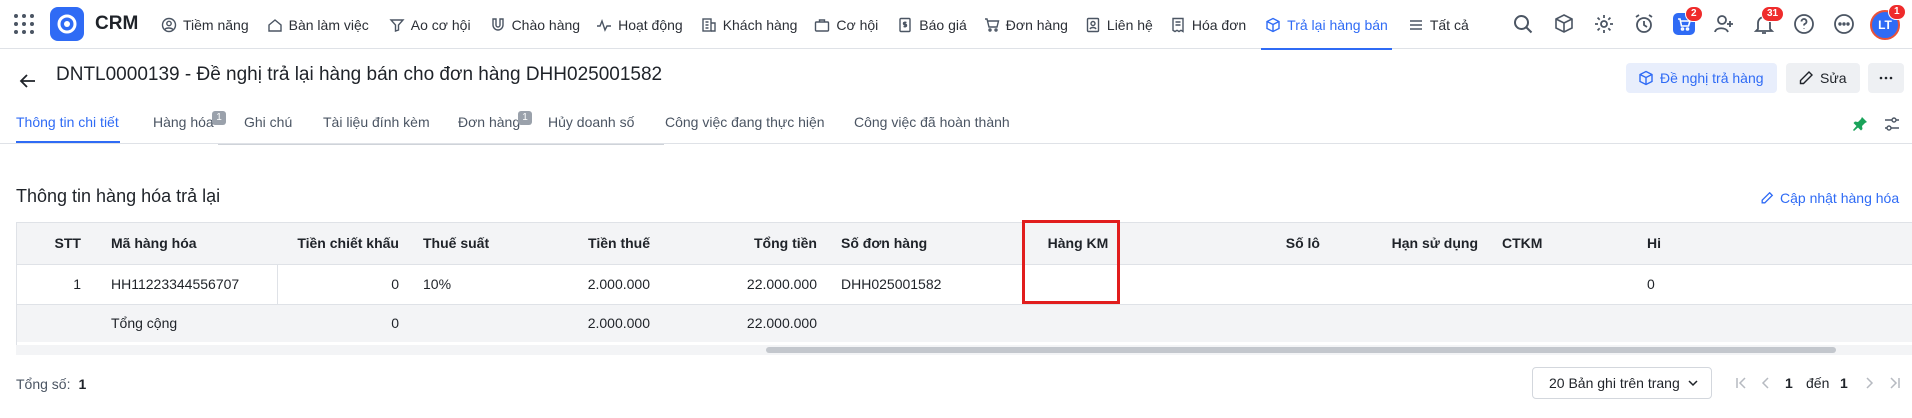 The image size is (1912, 418). What do you see at coordinates (650, 24) in the screenshot?
I see `nav-label: Hoạt động` at bounding box center [650, 24].